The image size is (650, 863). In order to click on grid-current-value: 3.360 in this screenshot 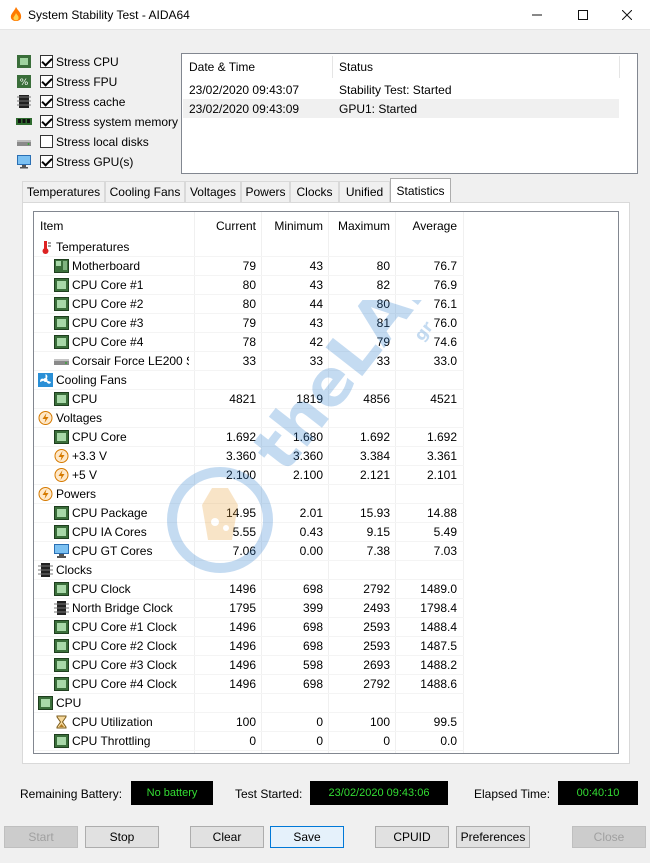, I will do `click(240, 456)`.